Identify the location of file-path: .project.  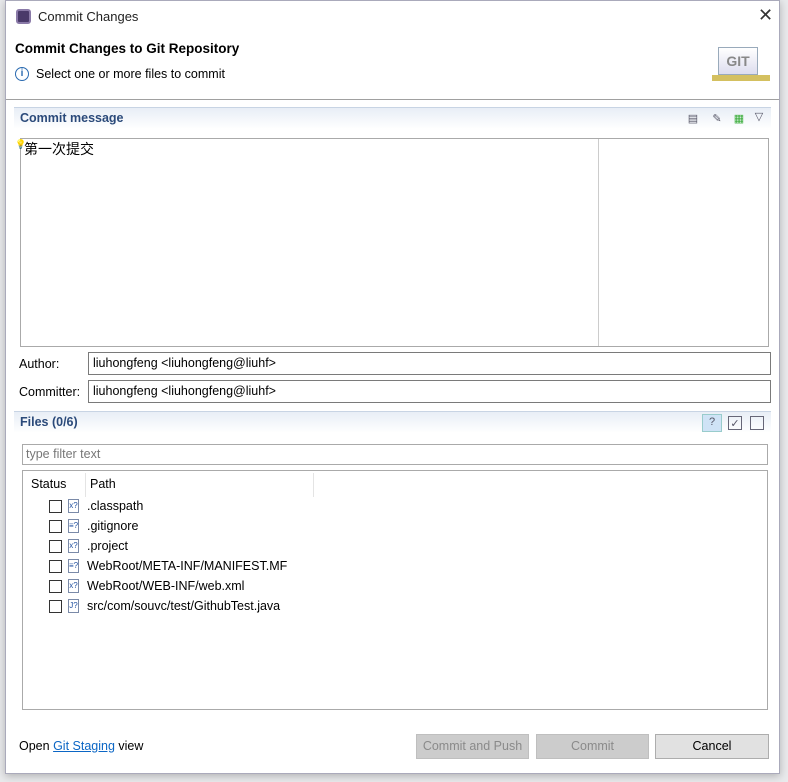
(107, 546).